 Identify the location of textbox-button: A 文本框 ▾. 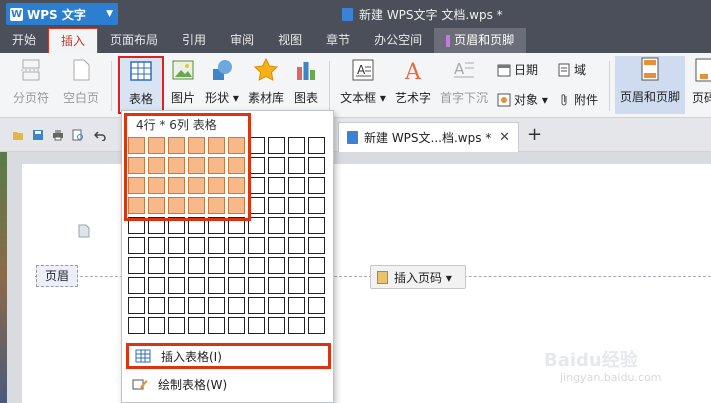
(363, 81).